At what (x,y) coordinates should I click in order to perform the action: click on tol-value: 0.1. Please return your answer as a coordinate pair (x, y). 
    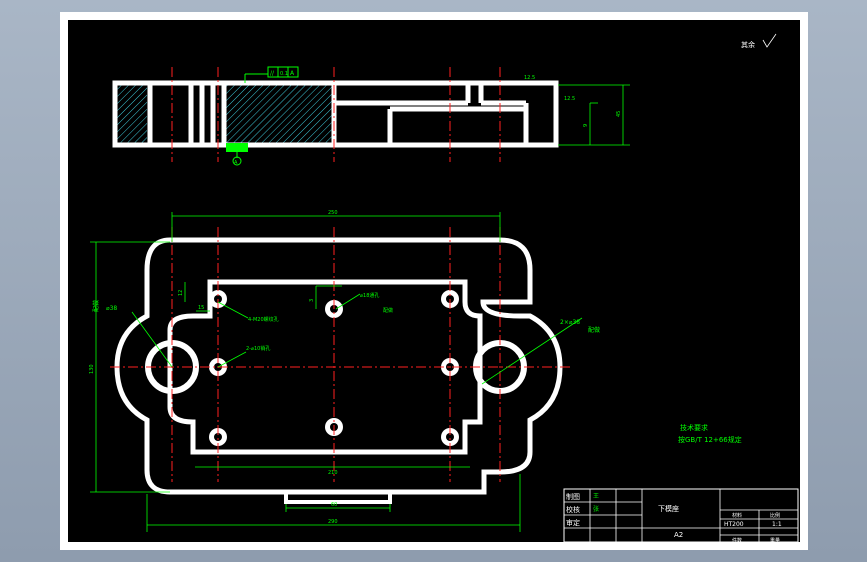
    Looking at the image, I should click on (284, 74).